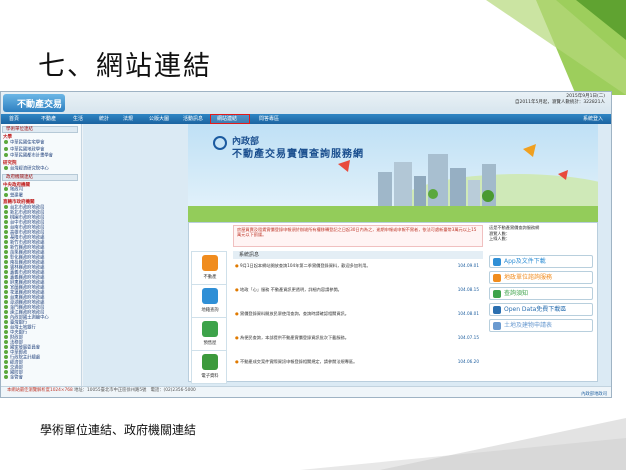 The image size is (626, 470). I want to click on menu-events: 活動訊息, so click(193, 118).